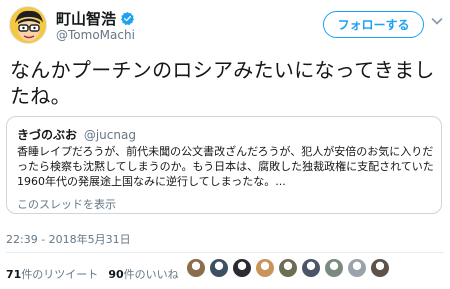  I want to click on cartoon-face-icon, so click(28, 25).